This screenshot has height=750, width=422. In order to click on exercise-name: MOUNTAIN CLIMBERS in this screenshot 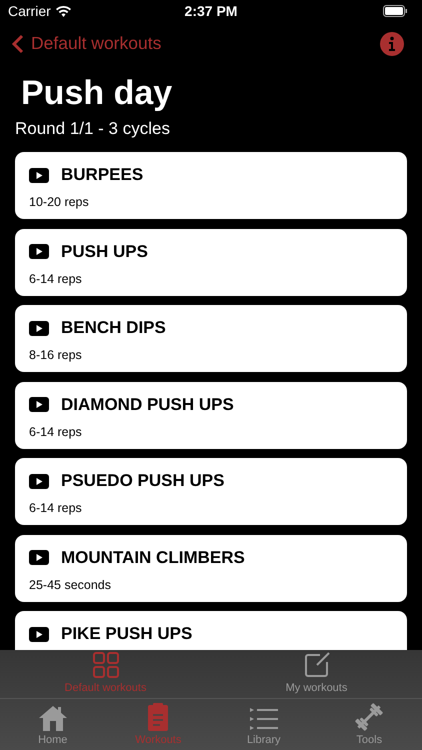, I will do `click(153, 558)`.